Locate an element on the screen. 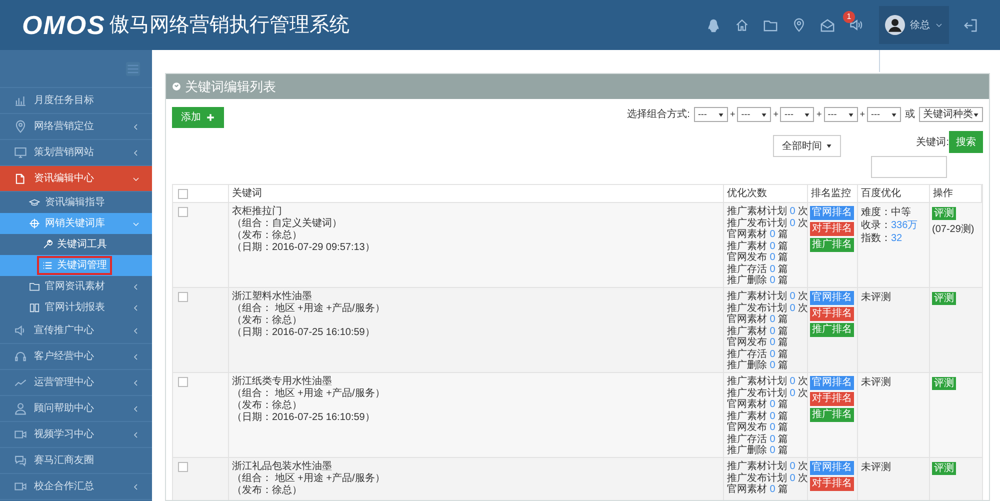 The height and width of the screenshot is (501, 1000). count-line: 推广存活 0 篇 is located at coordinates (758, 354).